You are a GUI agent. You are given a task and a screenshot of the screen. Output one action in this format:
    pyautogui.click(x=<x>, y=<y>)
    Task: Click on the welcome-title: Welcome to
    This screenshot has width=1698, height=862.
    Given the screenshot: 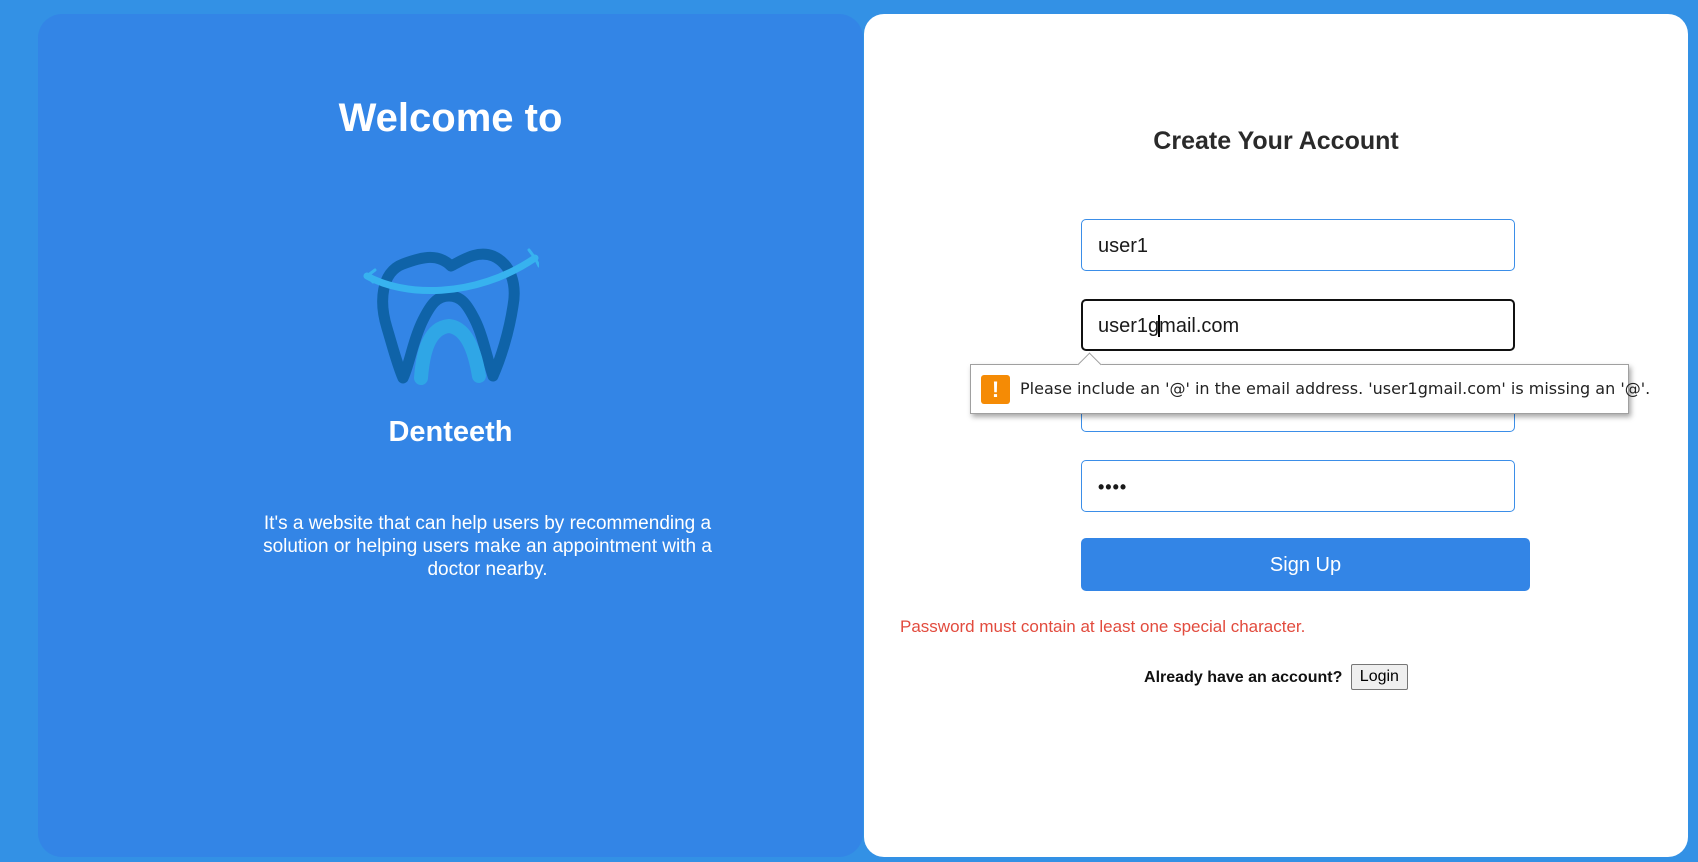 What is the action you would take?
    pyautogui.click(x=450, y=118)
    